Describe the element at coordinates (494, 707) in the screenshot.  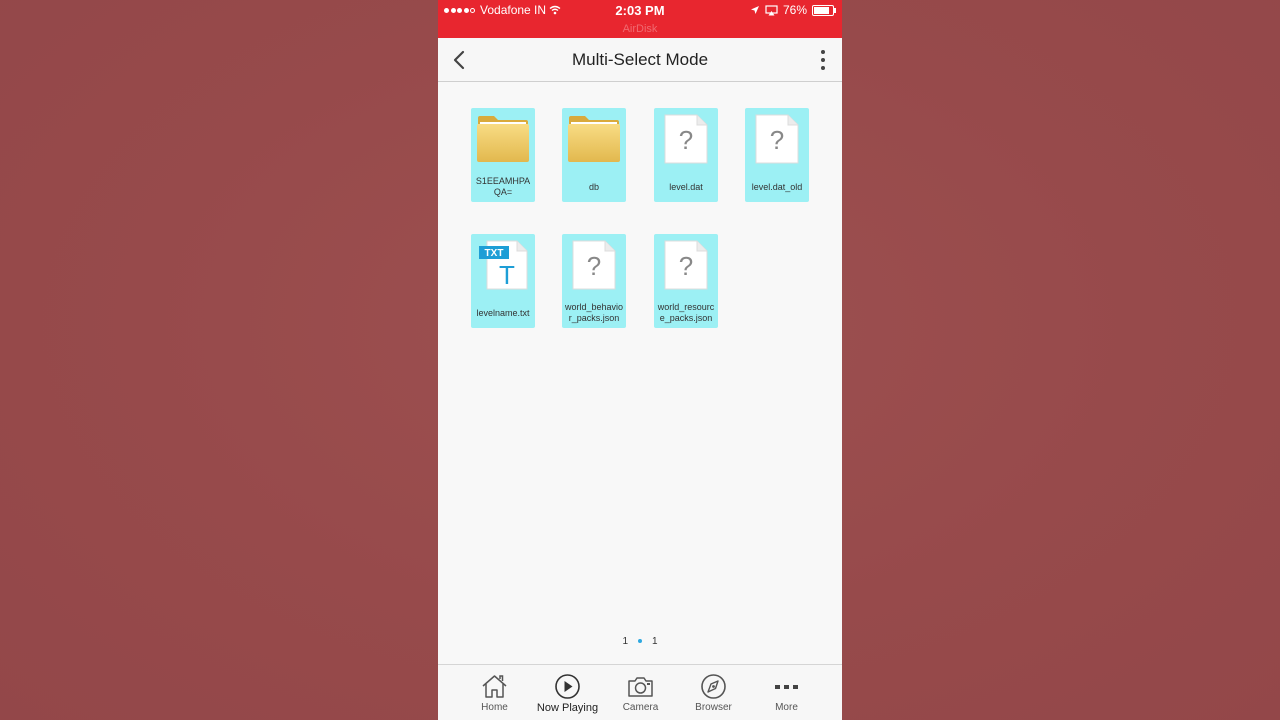
I see `tab-label: Home` at that location.